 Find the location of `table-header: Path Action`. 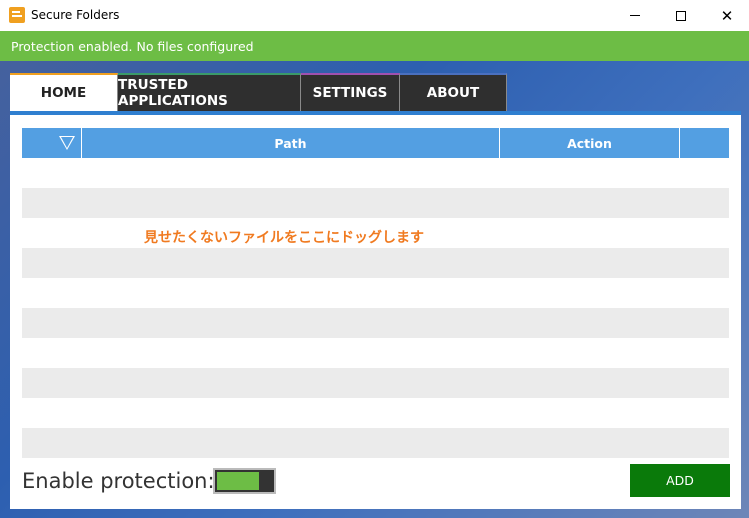

table-header: Path Action is located at coordinates (375, 143).